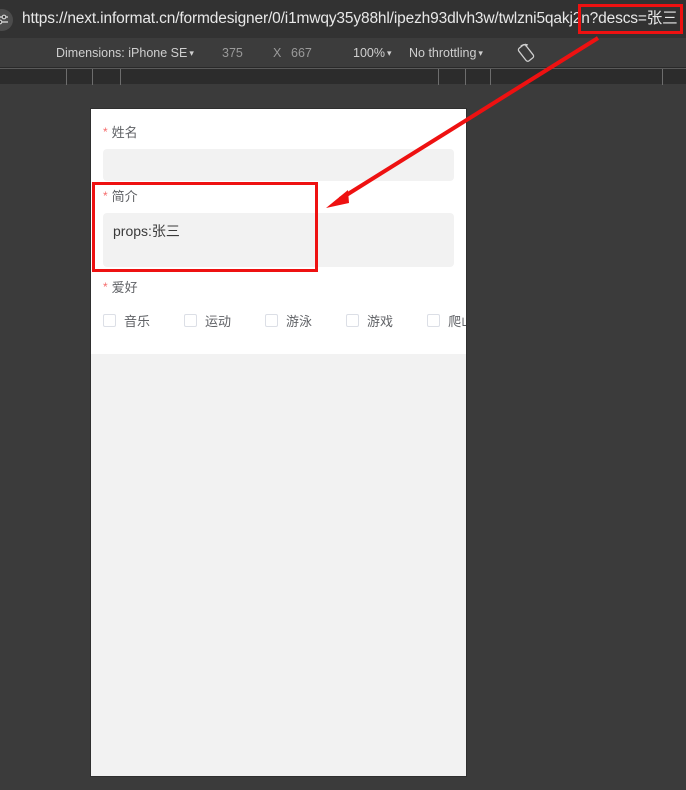  I want to click on checkbox-item-games: 游戏, so click(369, 320).